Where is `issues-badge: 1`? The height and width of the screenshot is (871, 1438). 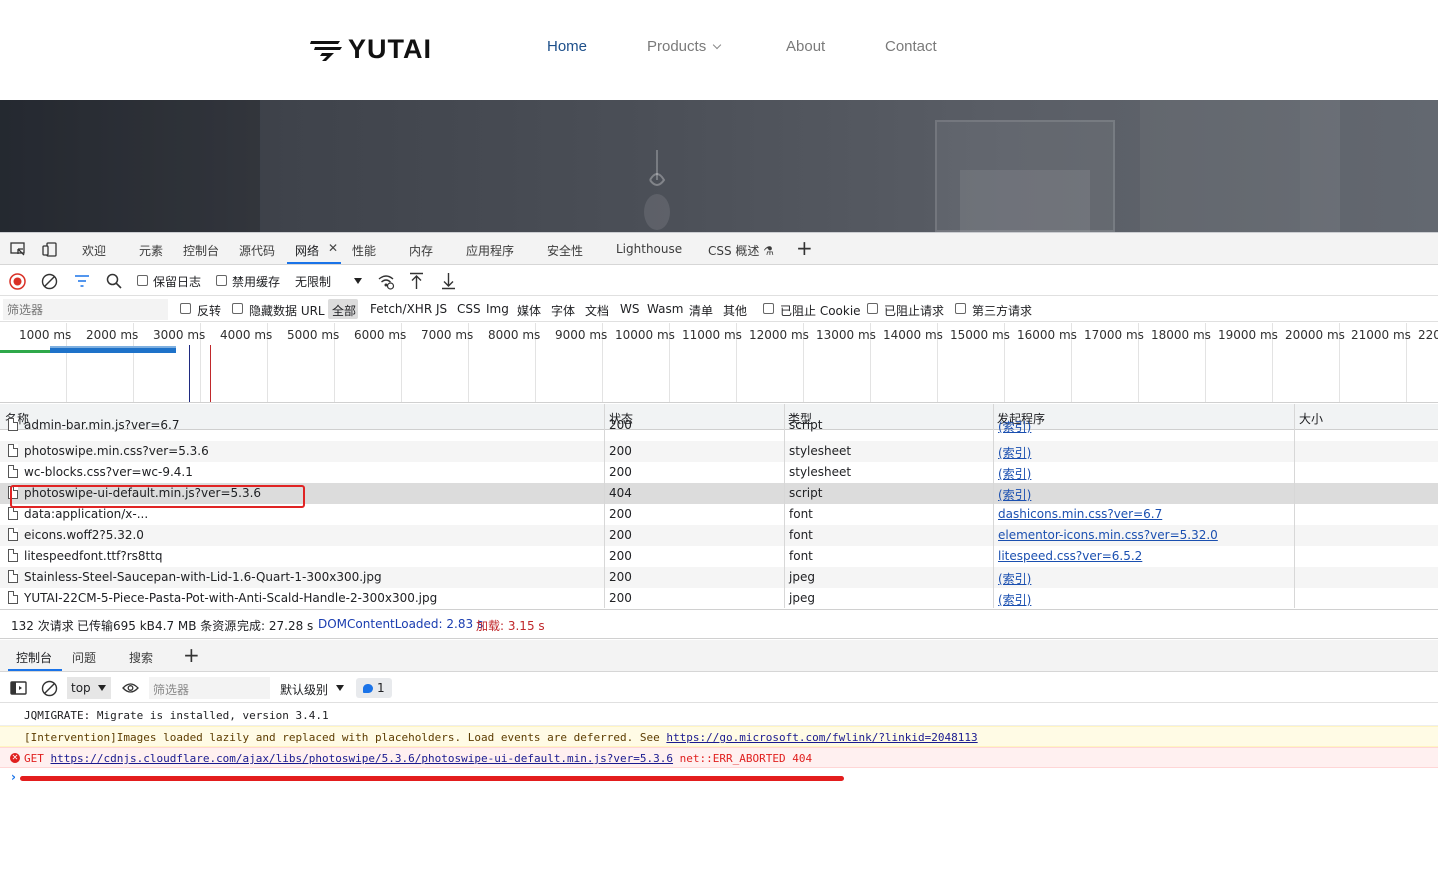
issues-badge: 1 is located at coordinates (374, 688).